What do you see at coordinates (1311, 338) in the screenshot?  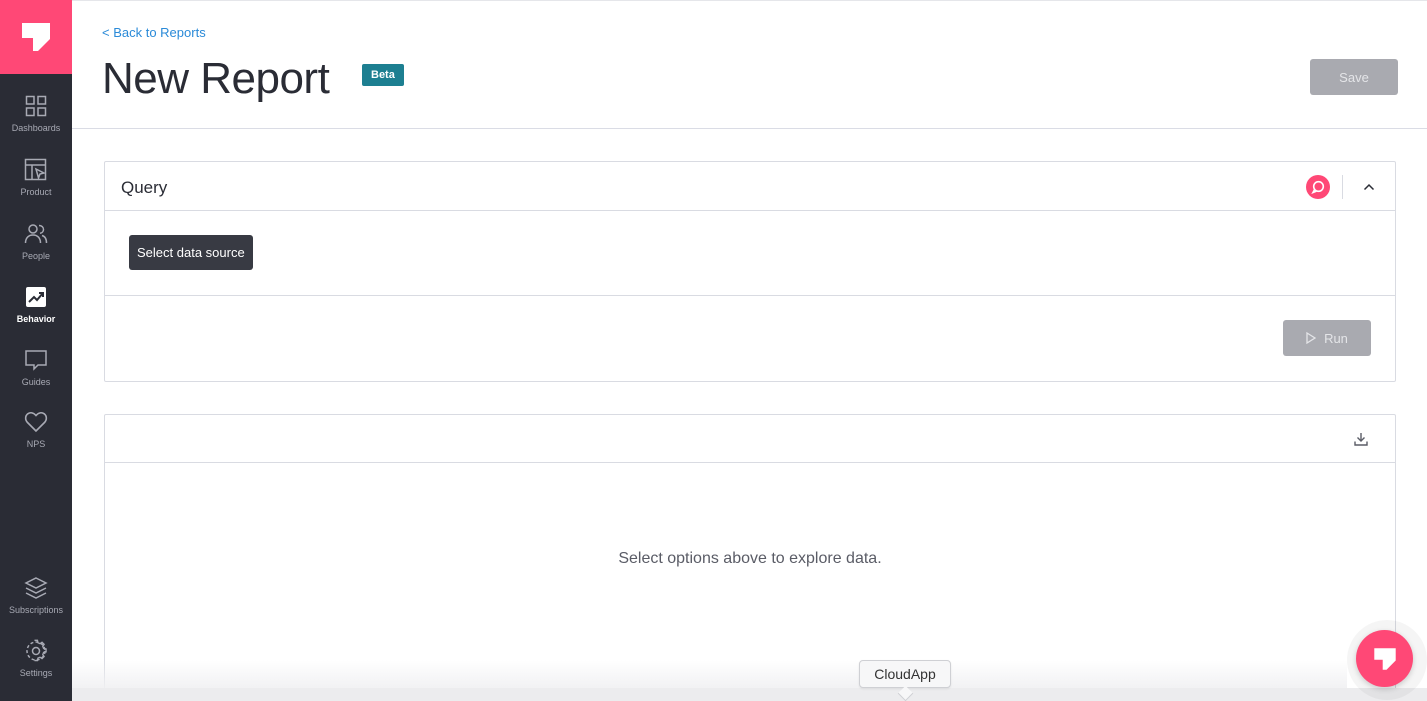 I see `play-icon` at bounding box center [1311, 338].